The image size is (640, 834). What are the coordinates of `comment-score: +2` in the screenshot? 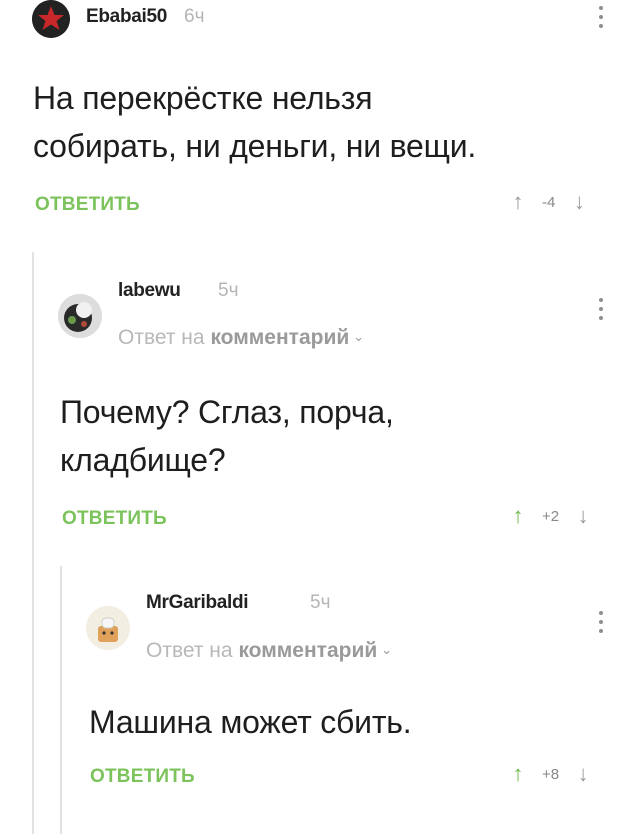 It's located at (551, 516).